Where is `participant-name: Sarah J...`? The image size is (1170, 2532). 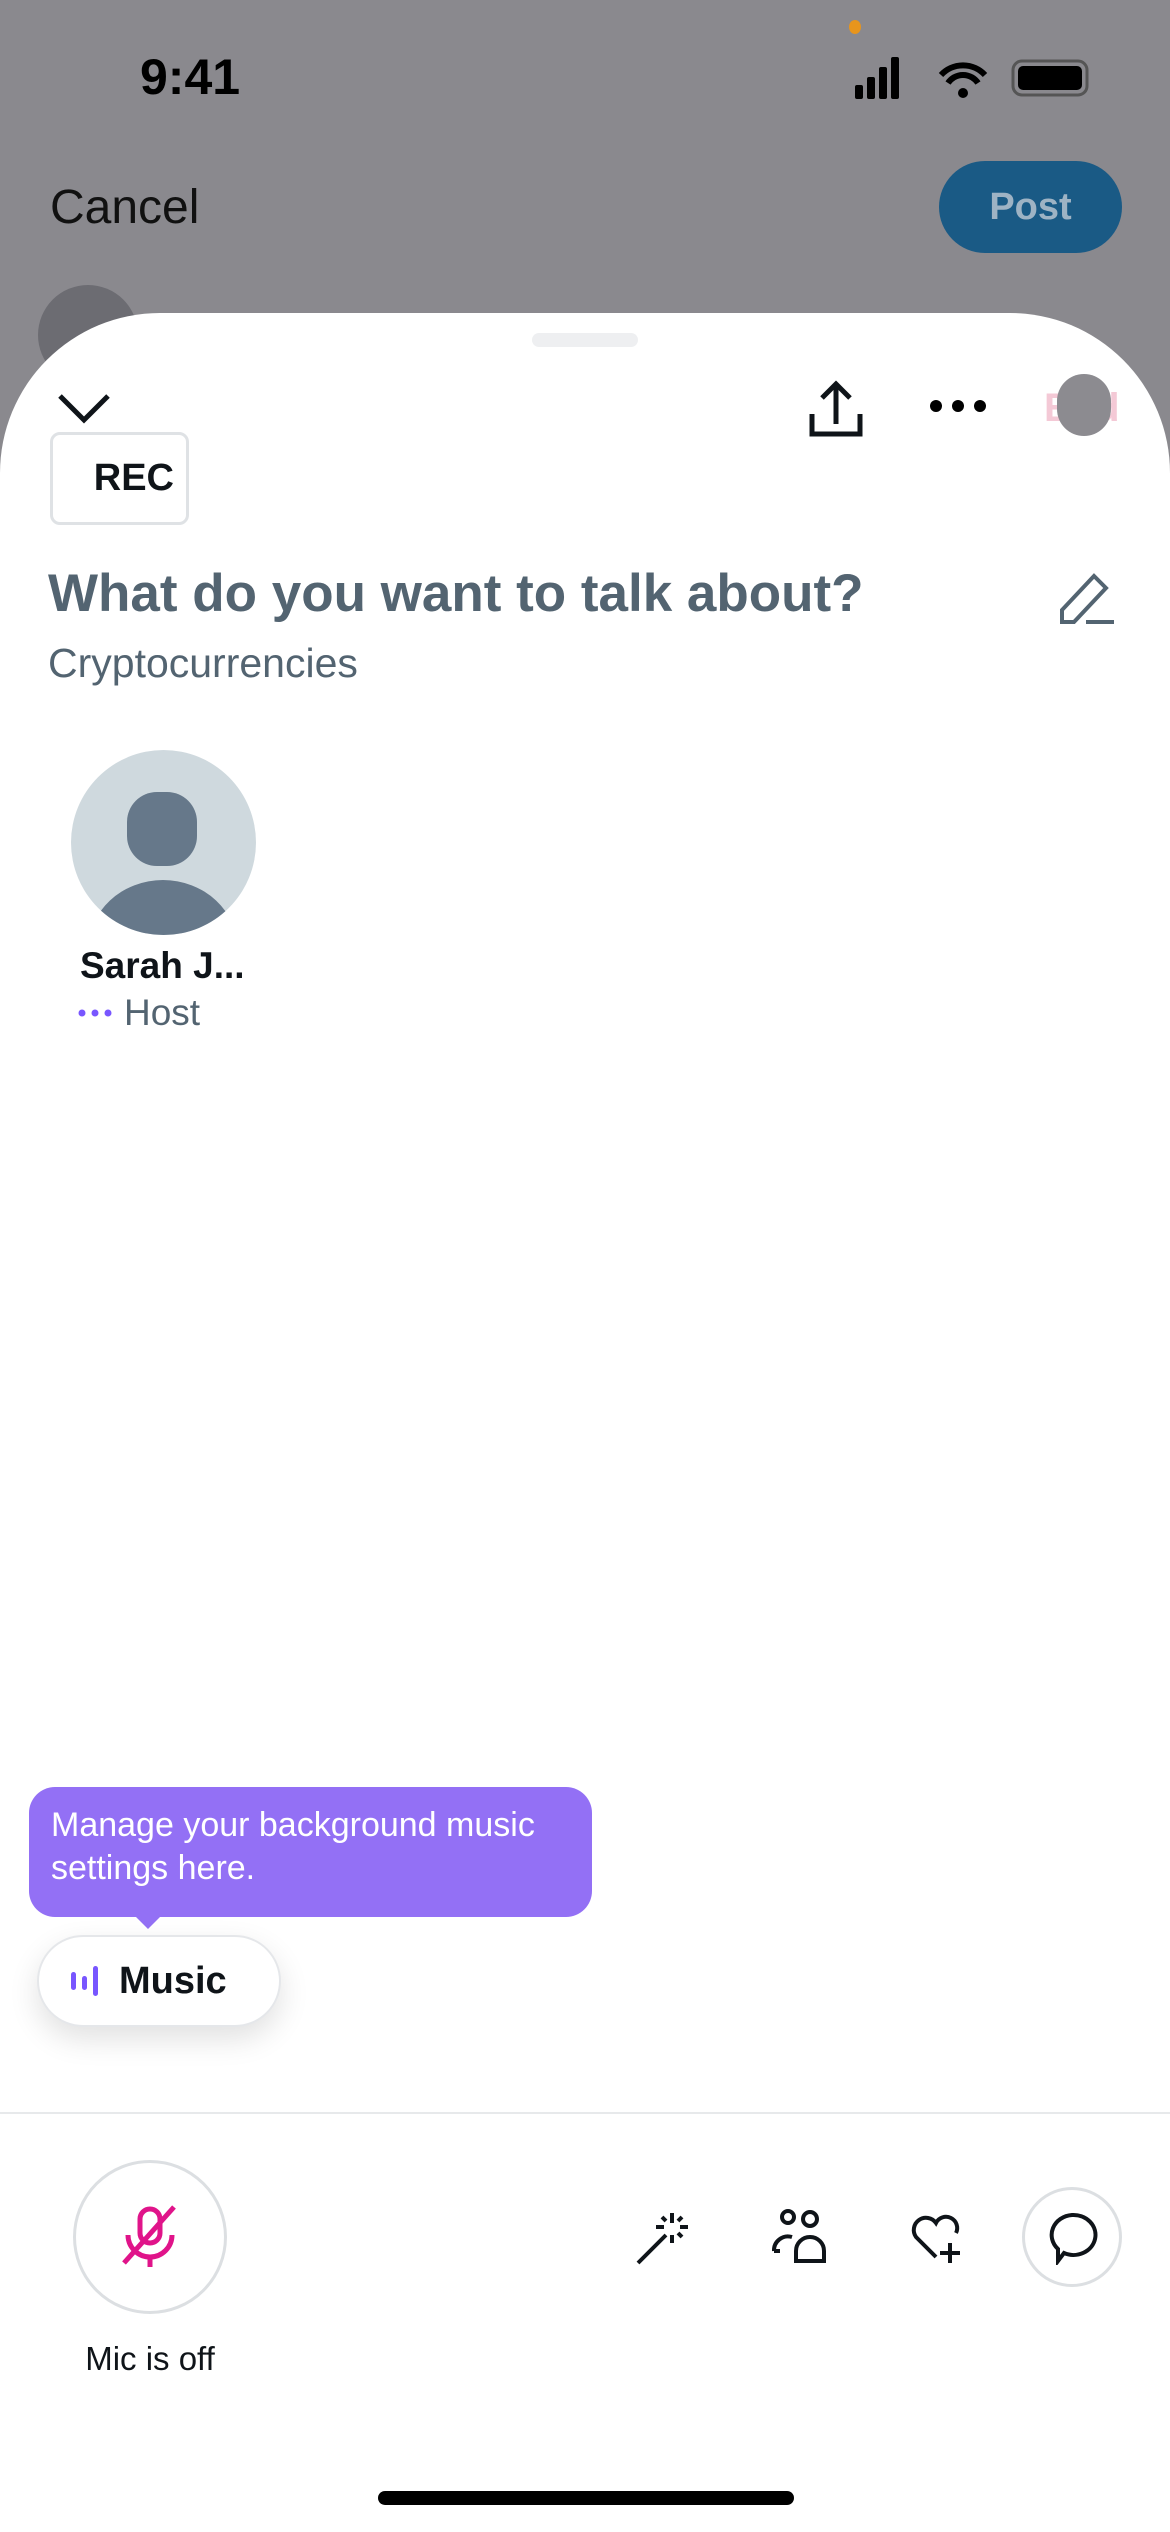 participant-name: Sarah J... is located at coordinates (162, 965).